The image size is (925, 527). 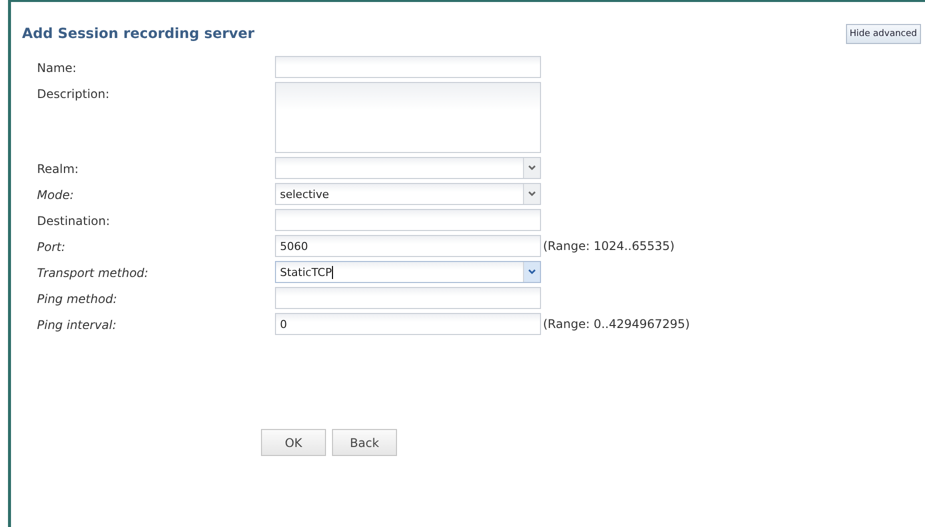 I want to click on field-label: Ping method:, so click(x=77, y=298).